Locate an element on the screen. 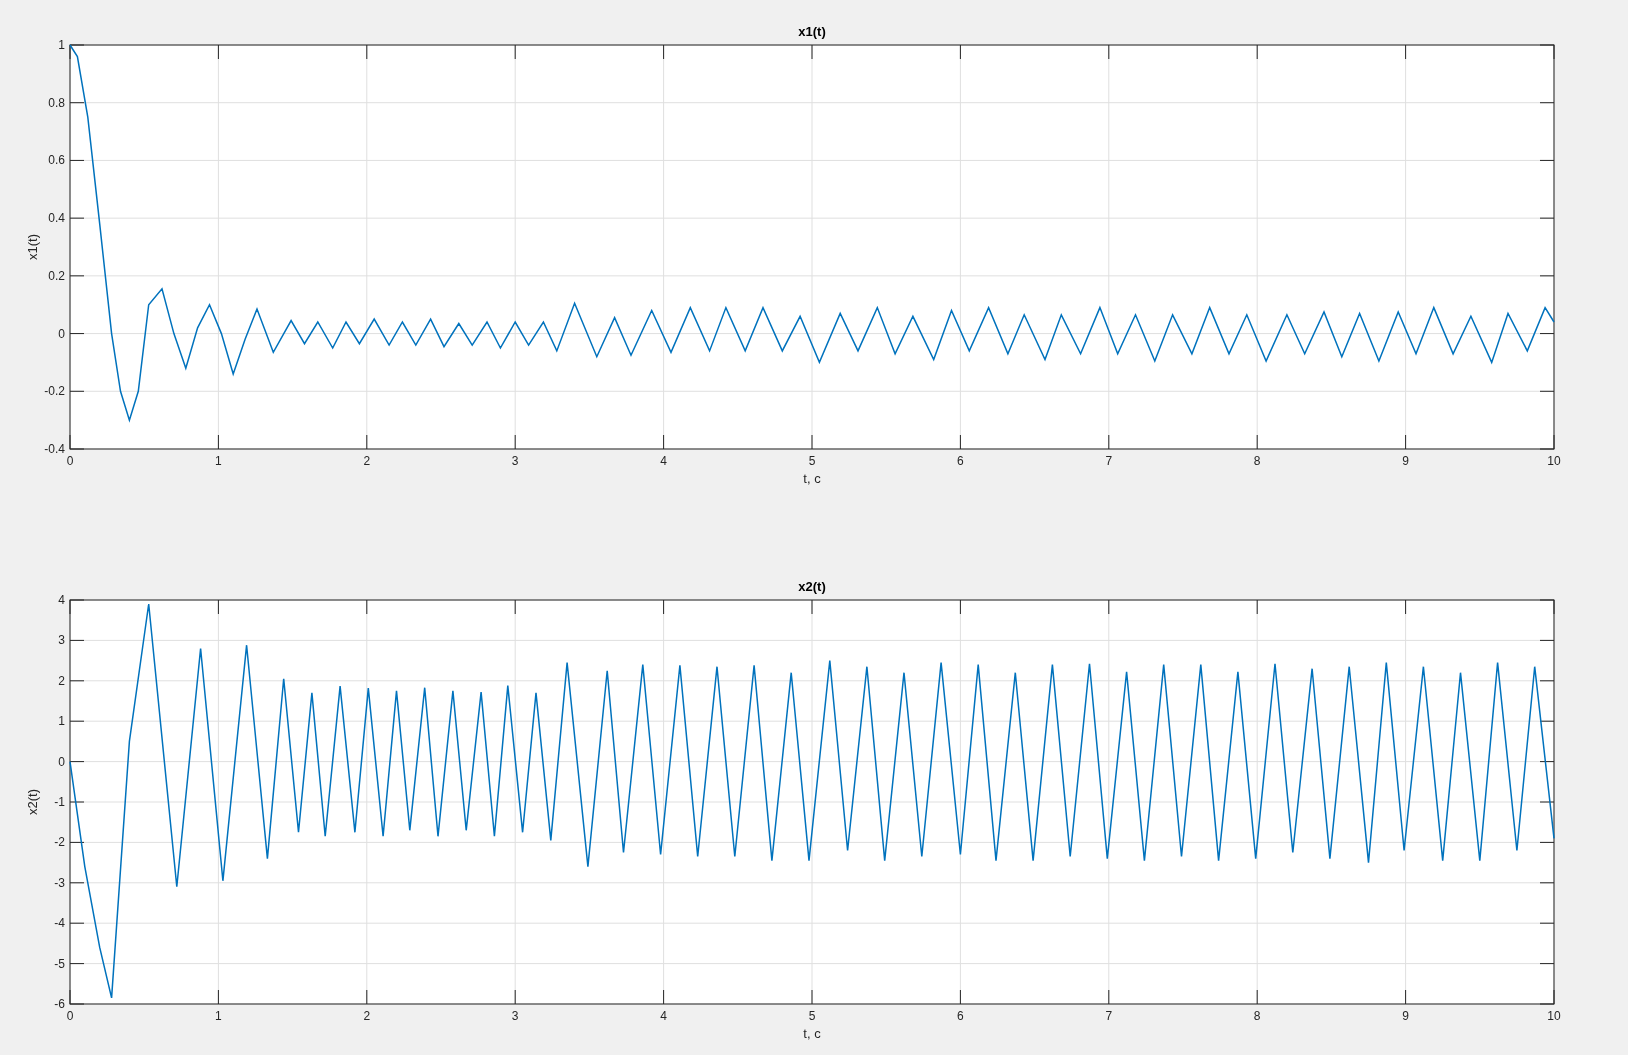 This screenshot has width=1628, height=1055. tick-label: -3 is located at coordinates (59, 882).